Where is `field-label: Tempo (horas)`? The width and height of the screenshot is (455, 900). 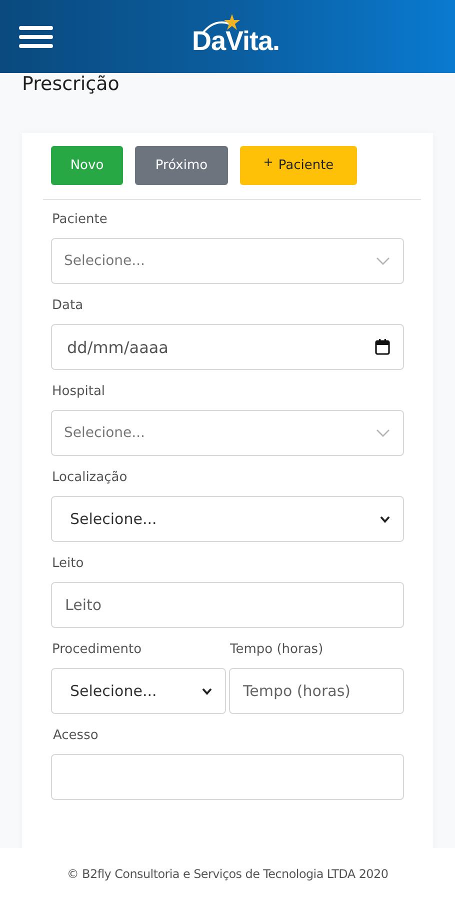 field-label: Tempo (horas) is located at coordinates (276, 649).